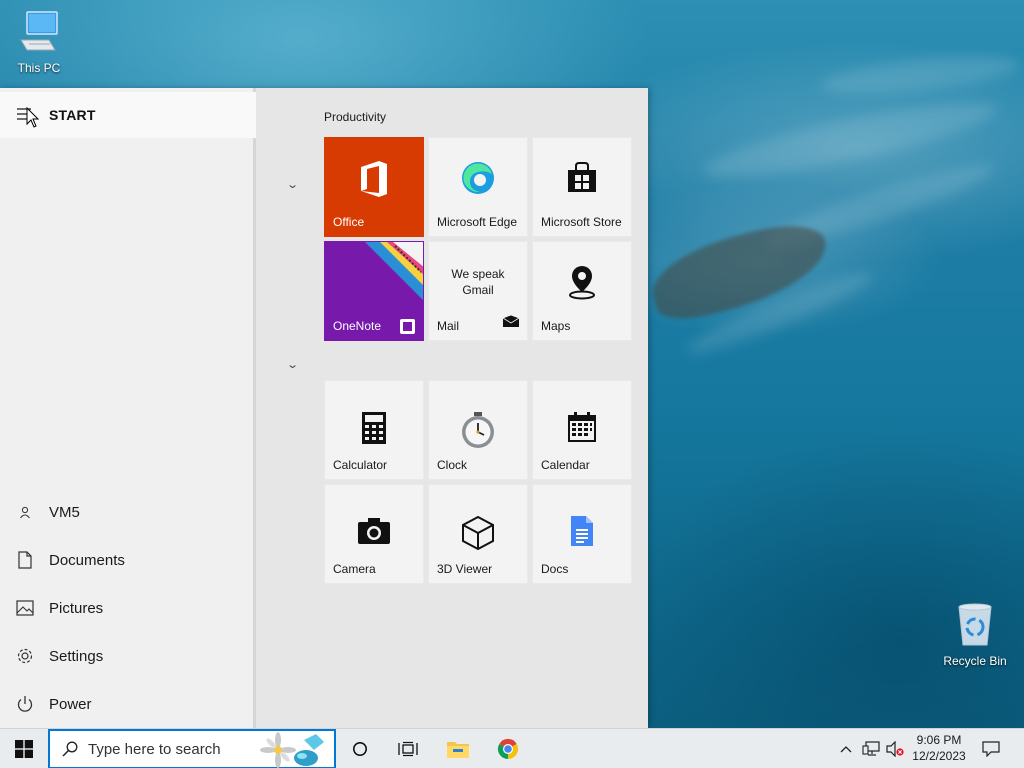 This screenshot has height=768, width=1024. I want to click on camera-icon, so click(374, 531).